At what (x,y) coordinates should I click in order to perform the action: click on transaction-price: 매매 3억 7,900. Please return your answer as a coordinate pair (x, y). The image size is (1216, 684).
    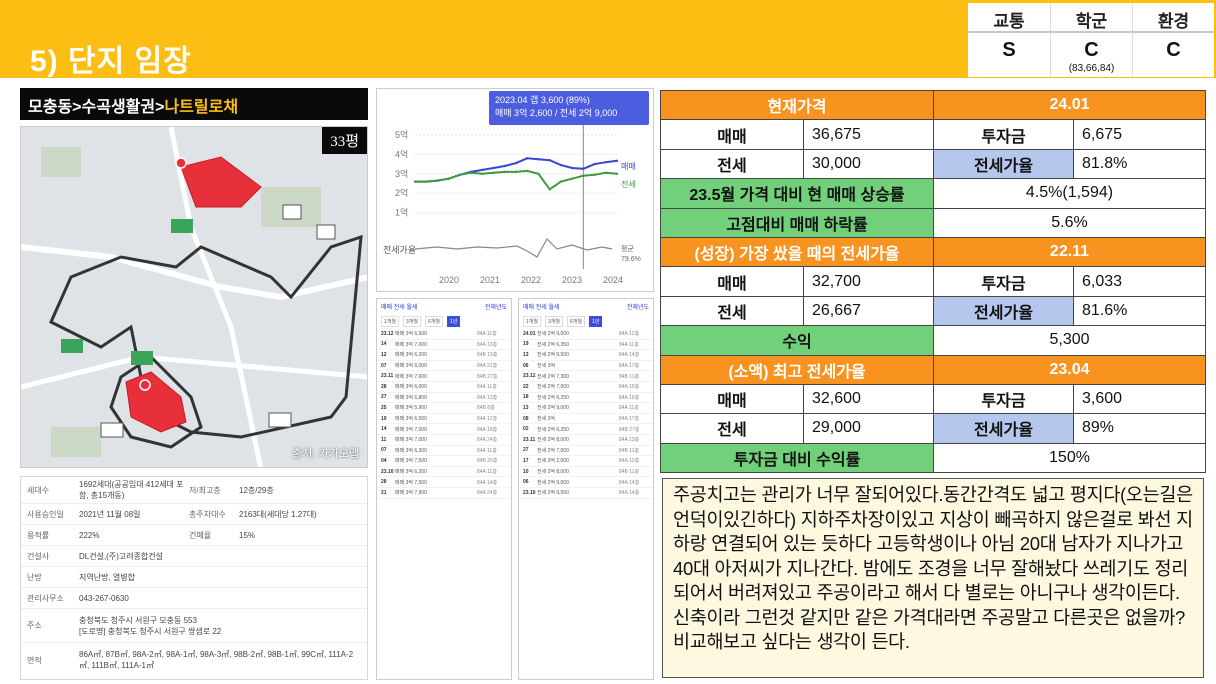
    Looking at the image, I should click on (411, 493).